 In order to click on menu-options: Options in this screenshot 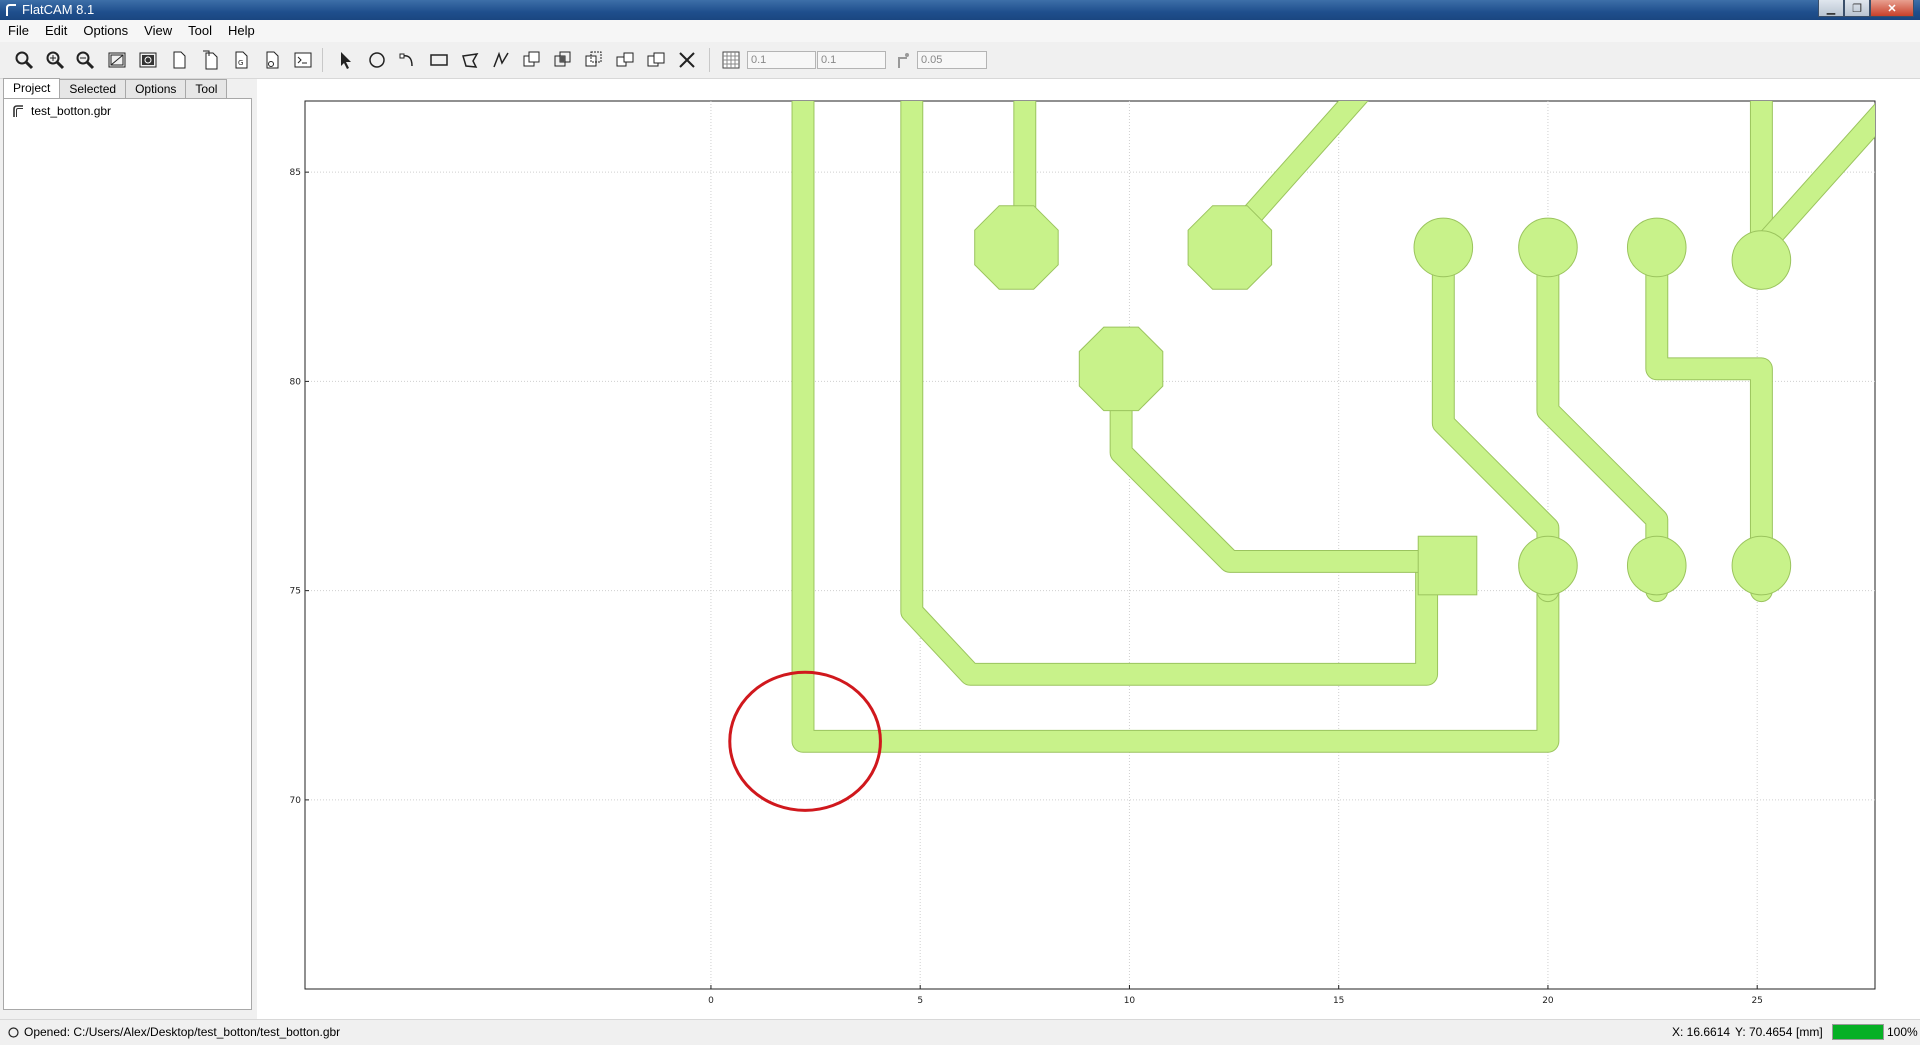, I will do `click(105, 31)`.